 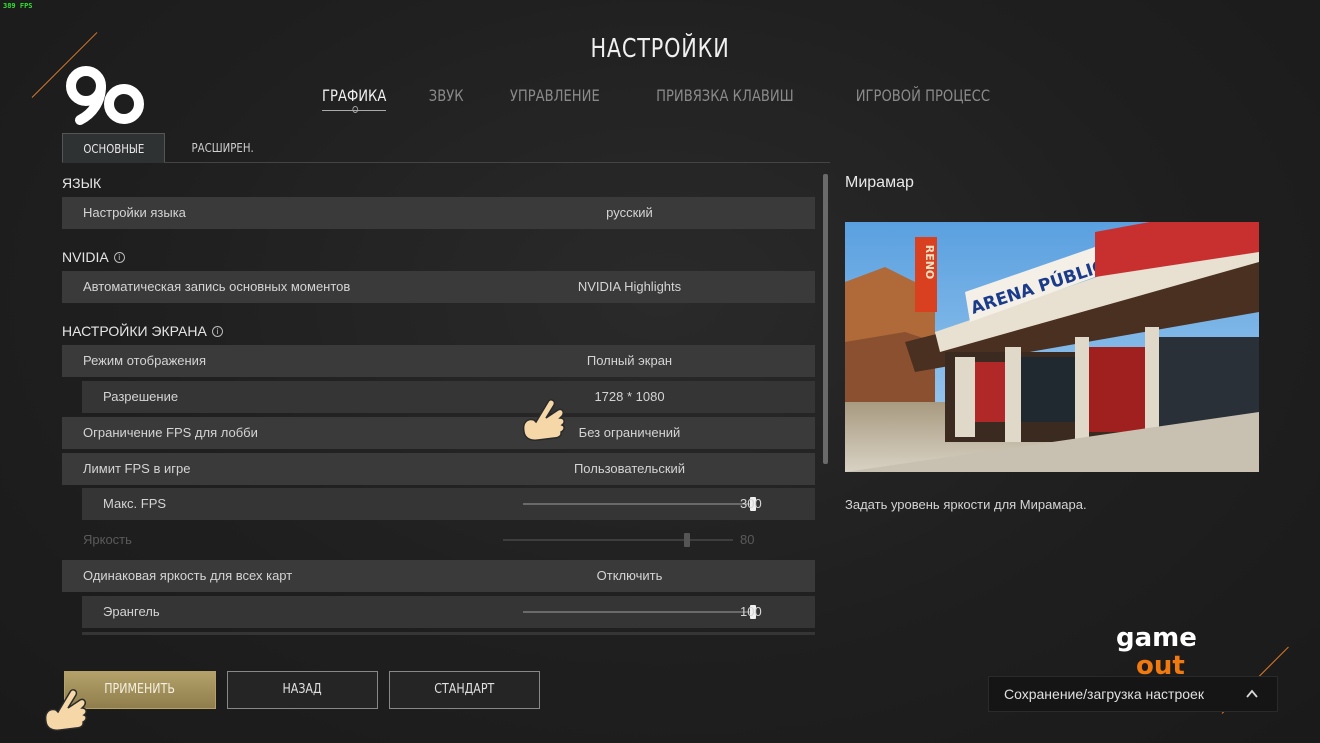 I want to click on preview-description: Задать уровень яркости для Мирамара., so click(x=966, y=504).